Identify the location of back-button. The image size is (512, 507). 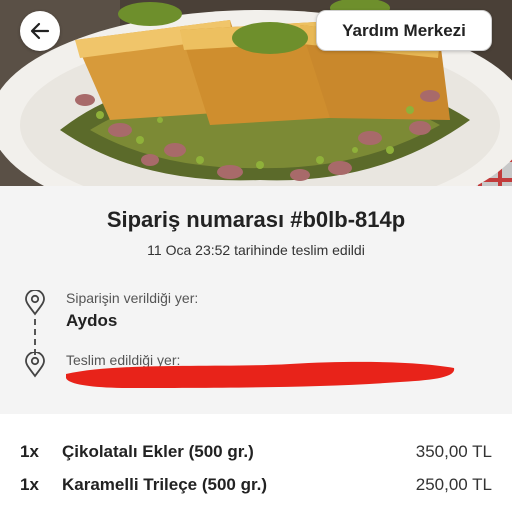
(40, 31).